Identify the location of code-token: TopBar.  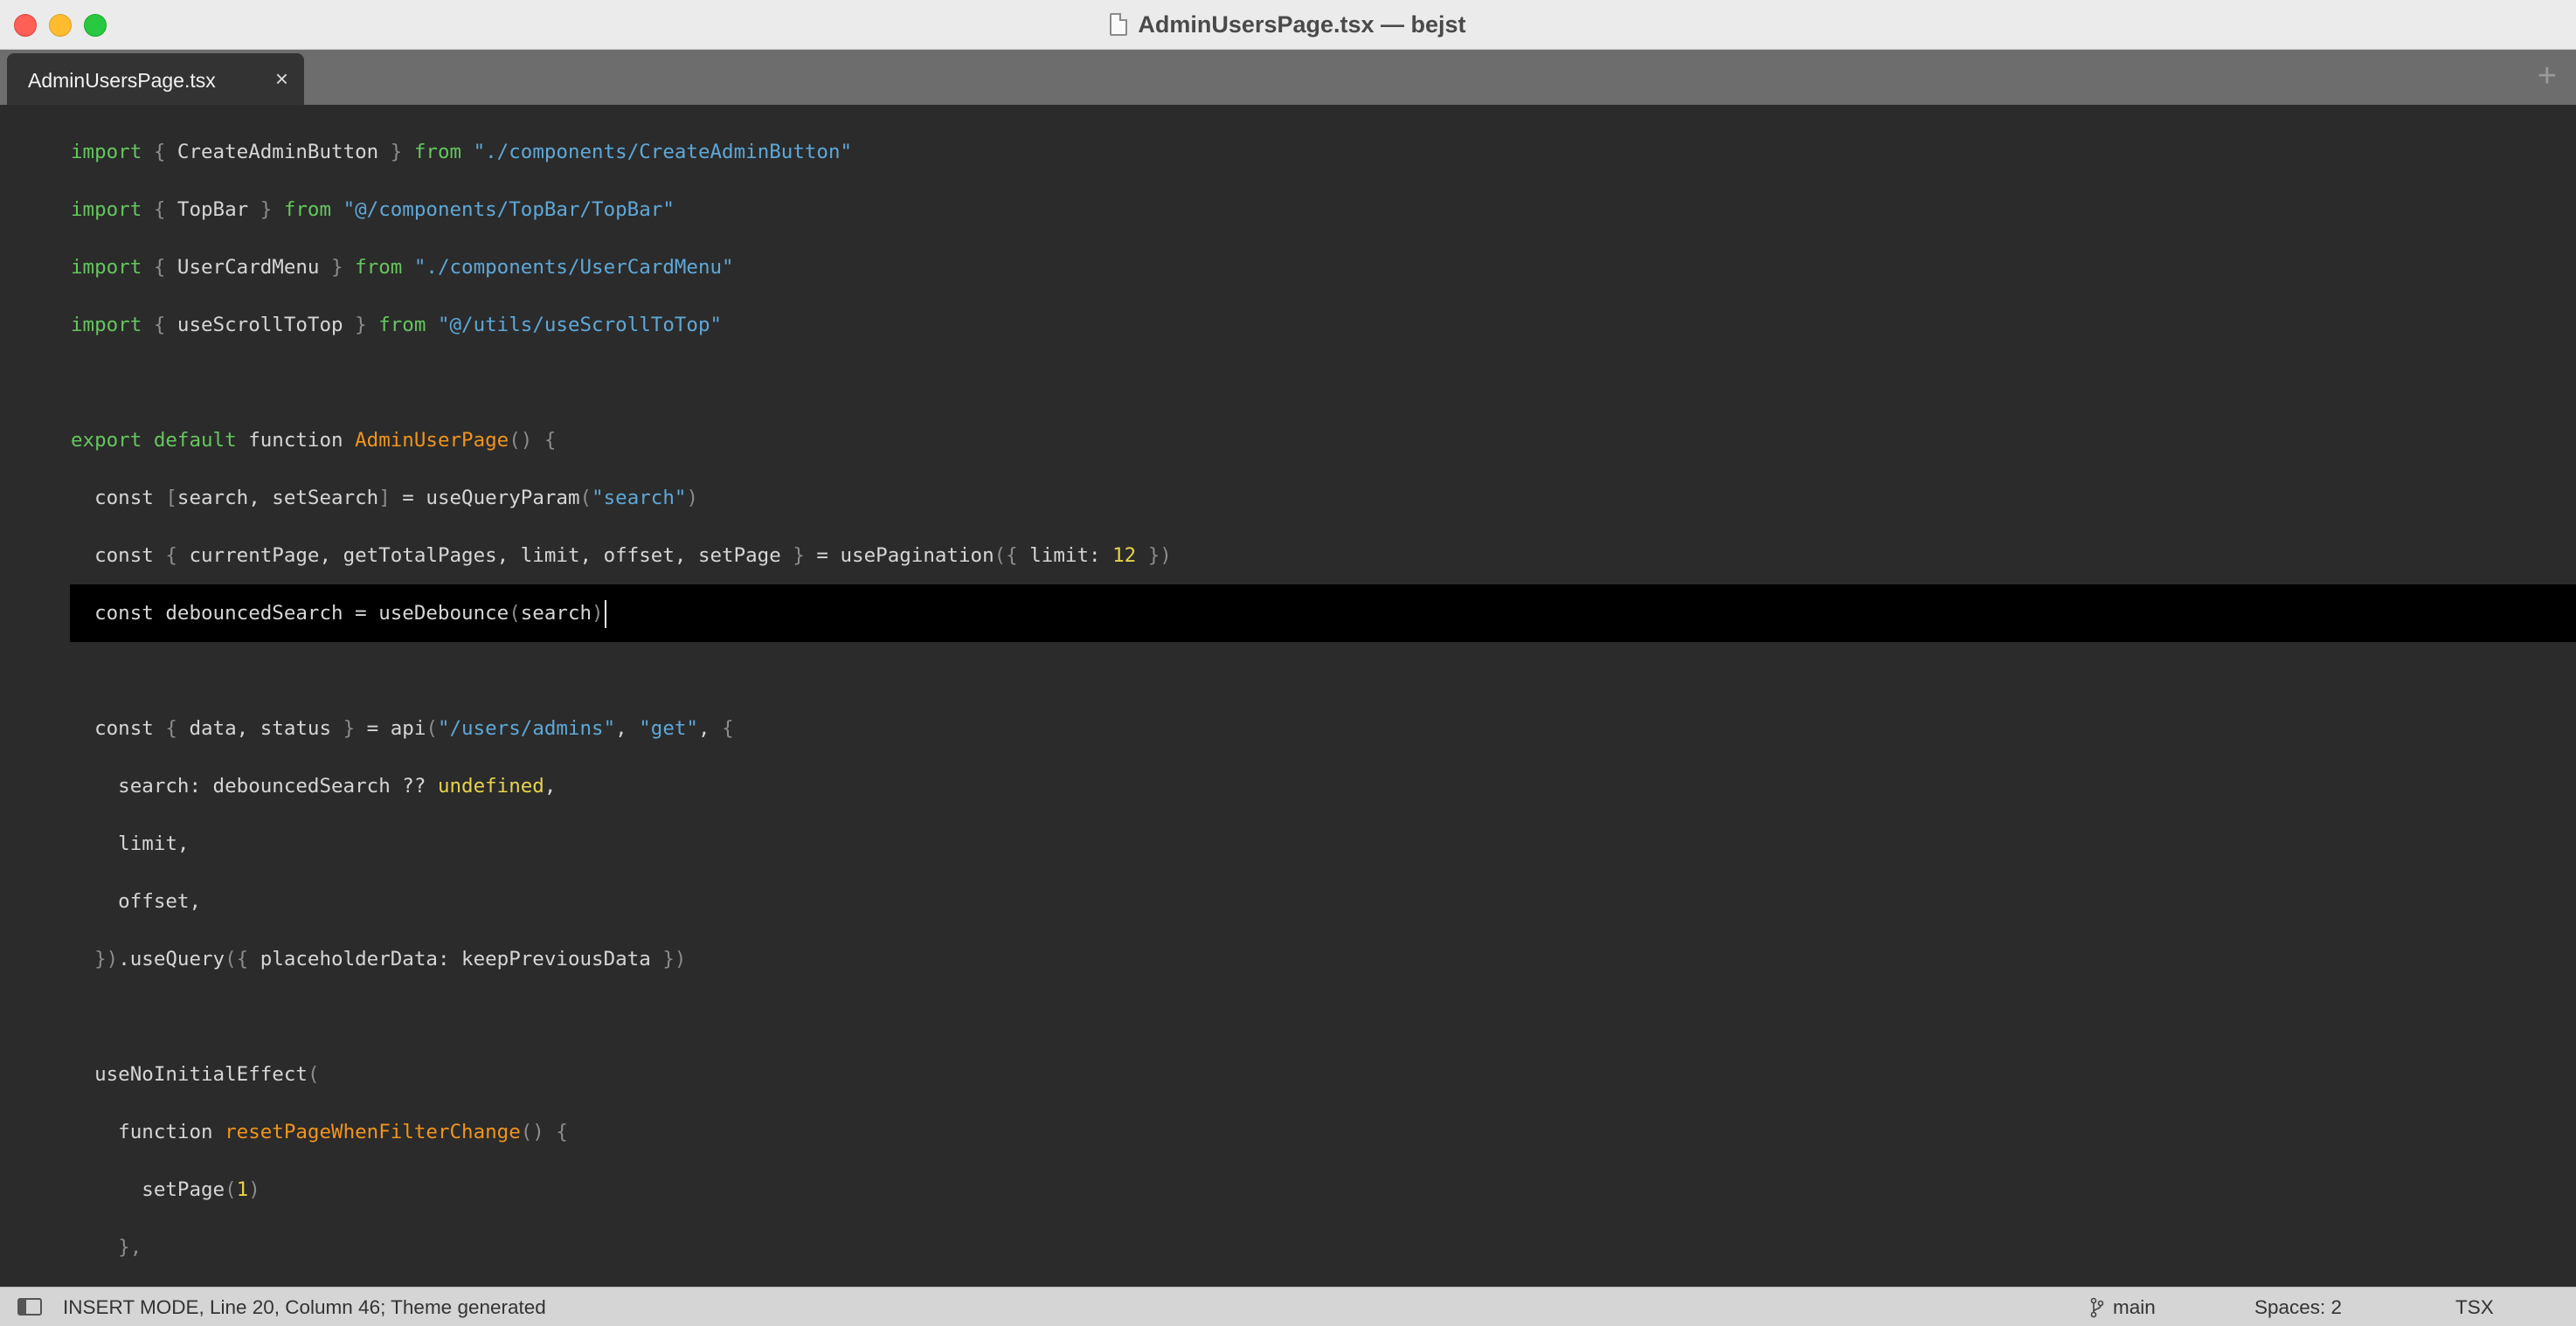
(213, 209).